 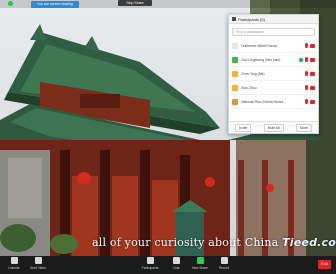 I want to click on stop-share-button: Stop Share, so click(x=135, y=3).